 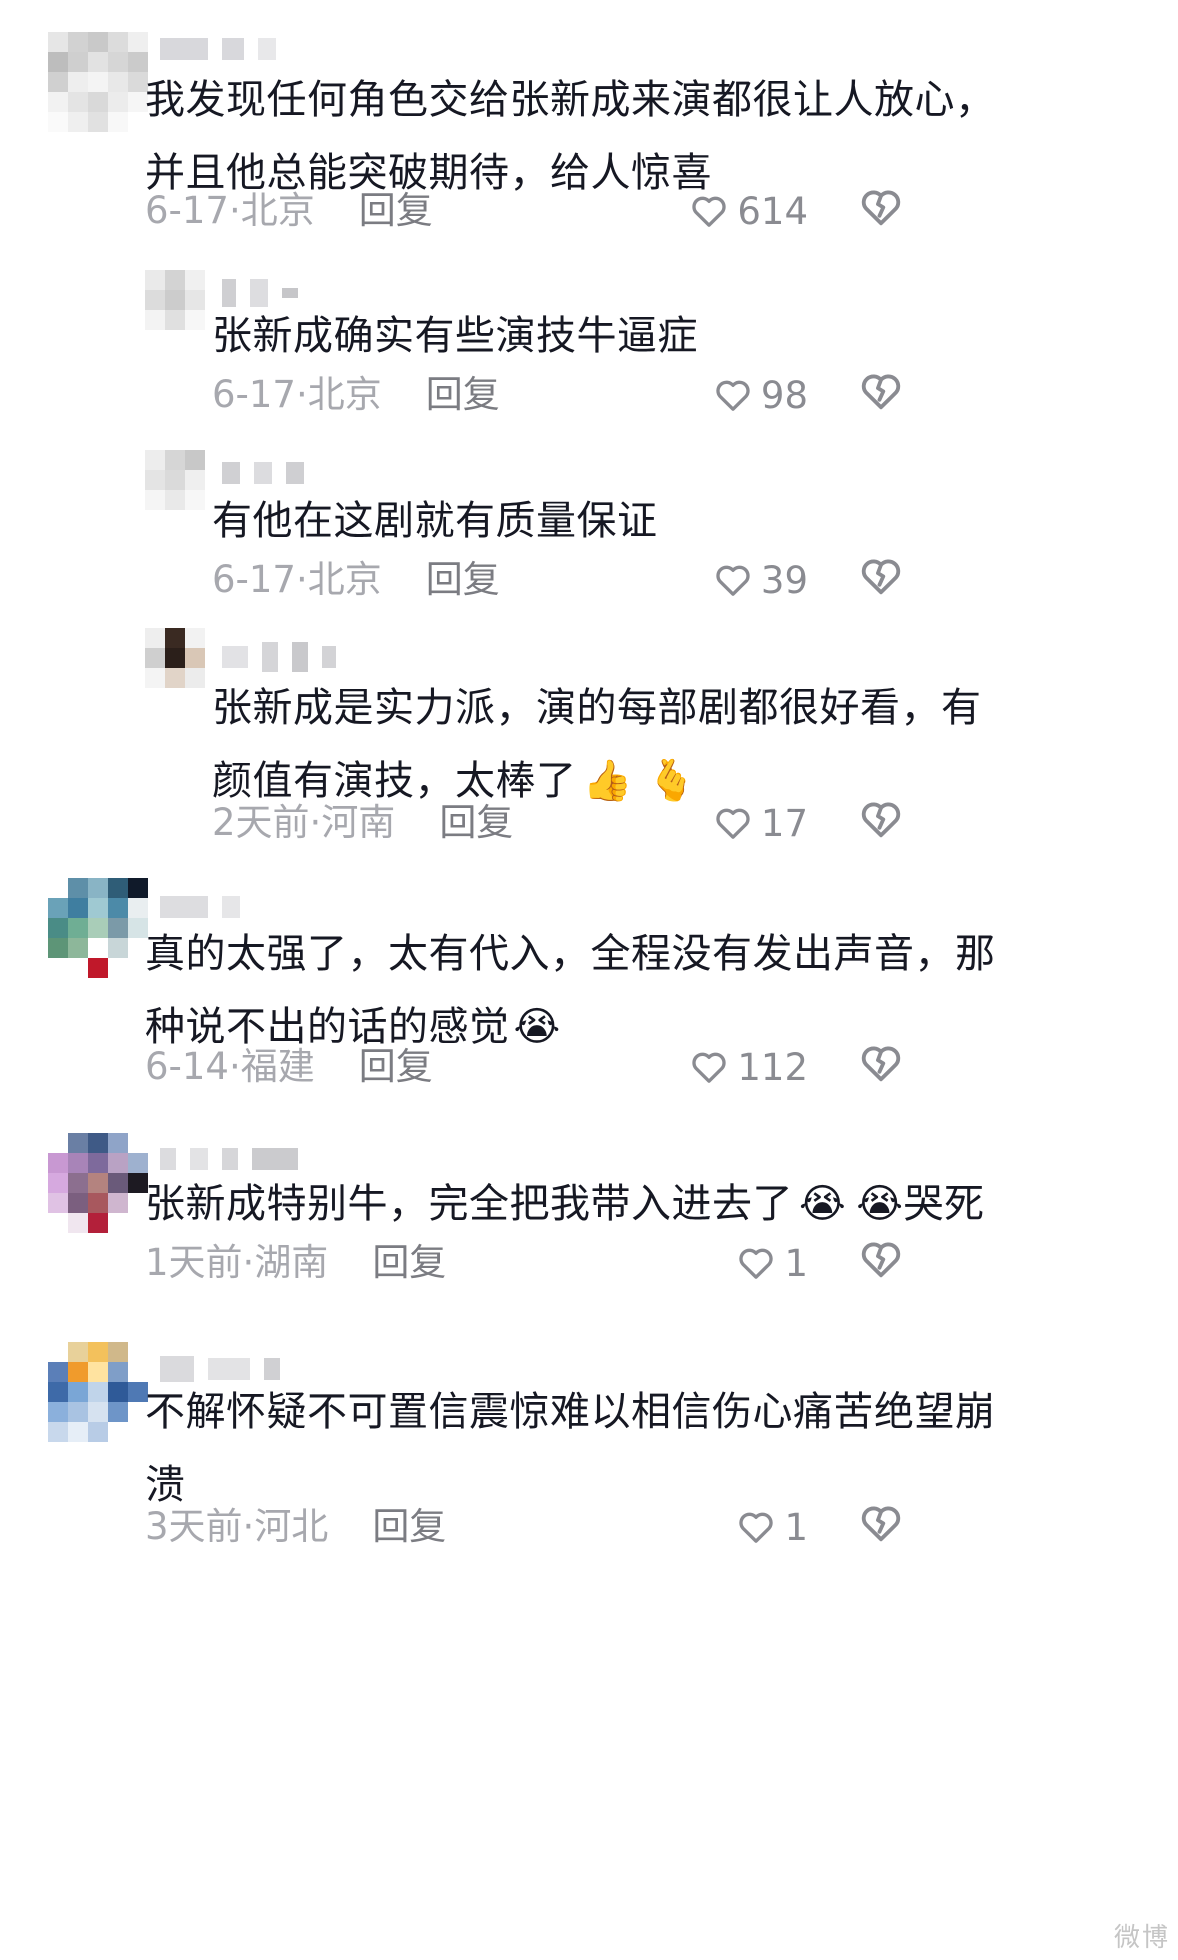 I want to click on like-button: 614, so click(x=748, y=211).